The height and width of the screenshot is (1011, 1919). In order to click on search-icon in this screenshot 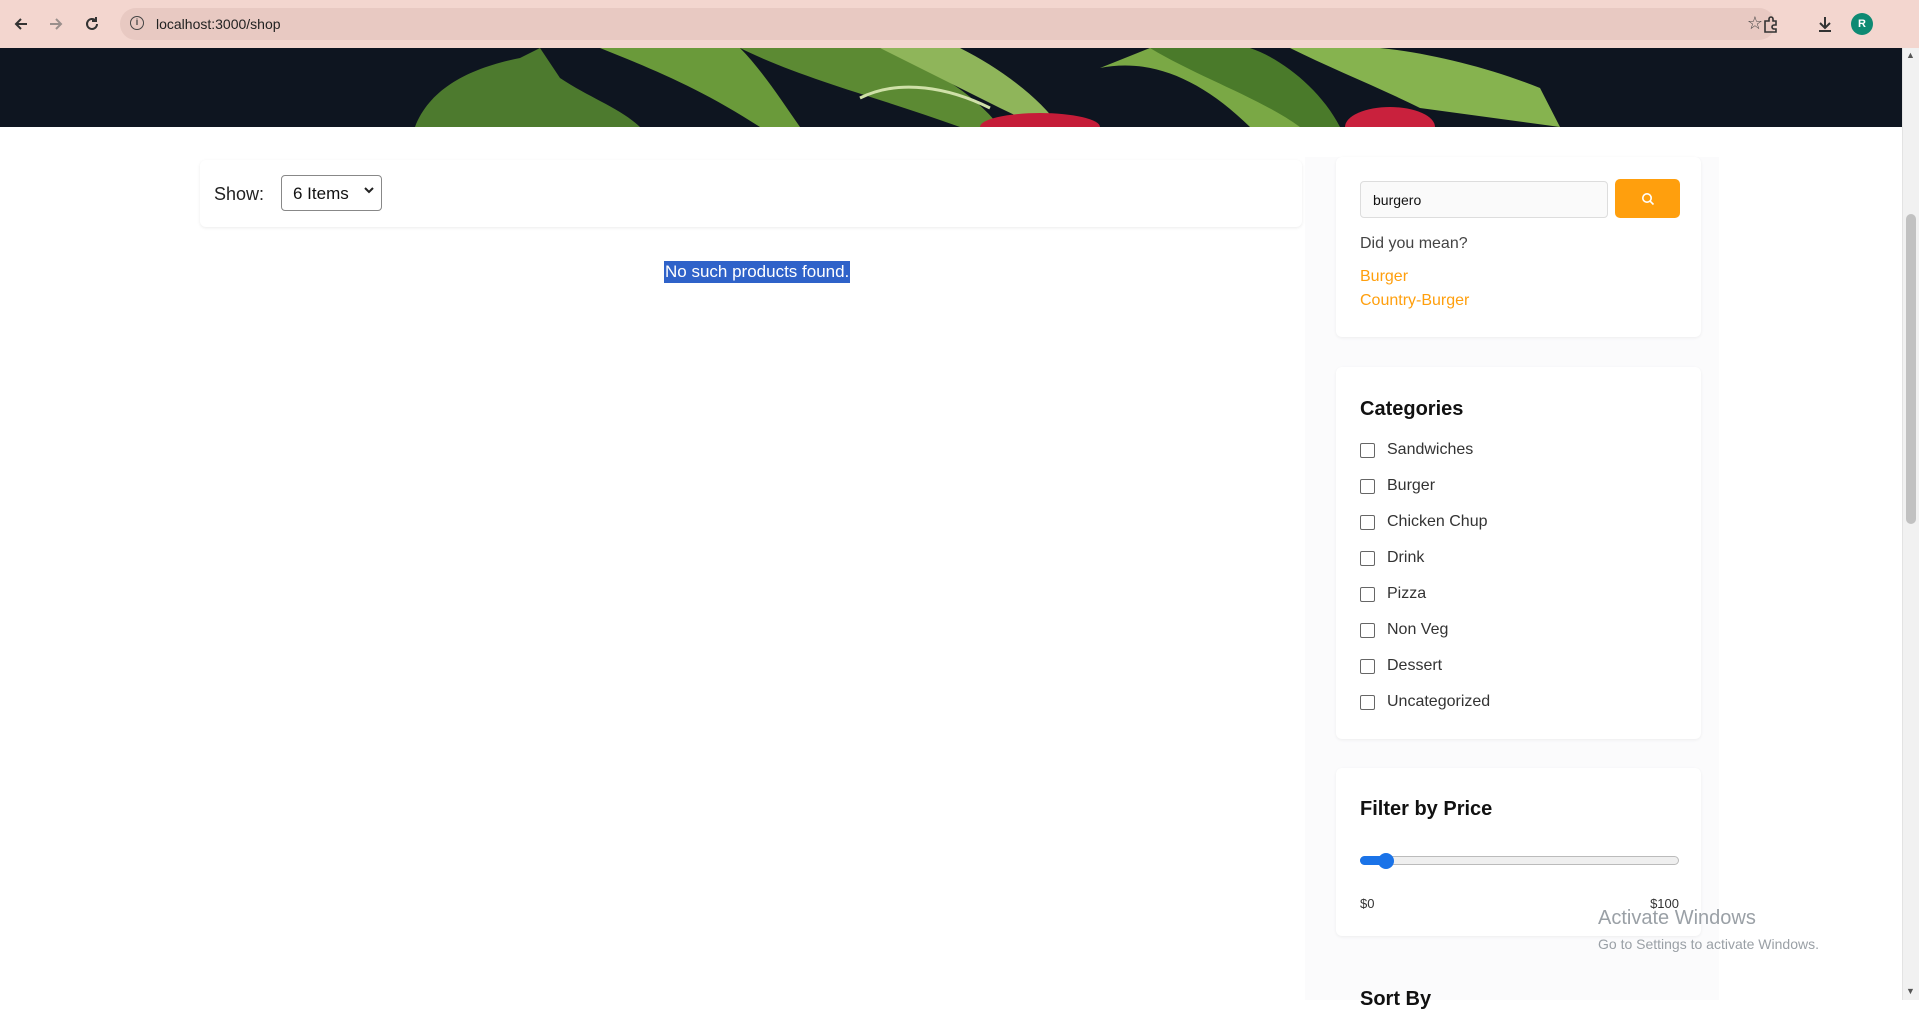, I will do `click(1647, 198)`.